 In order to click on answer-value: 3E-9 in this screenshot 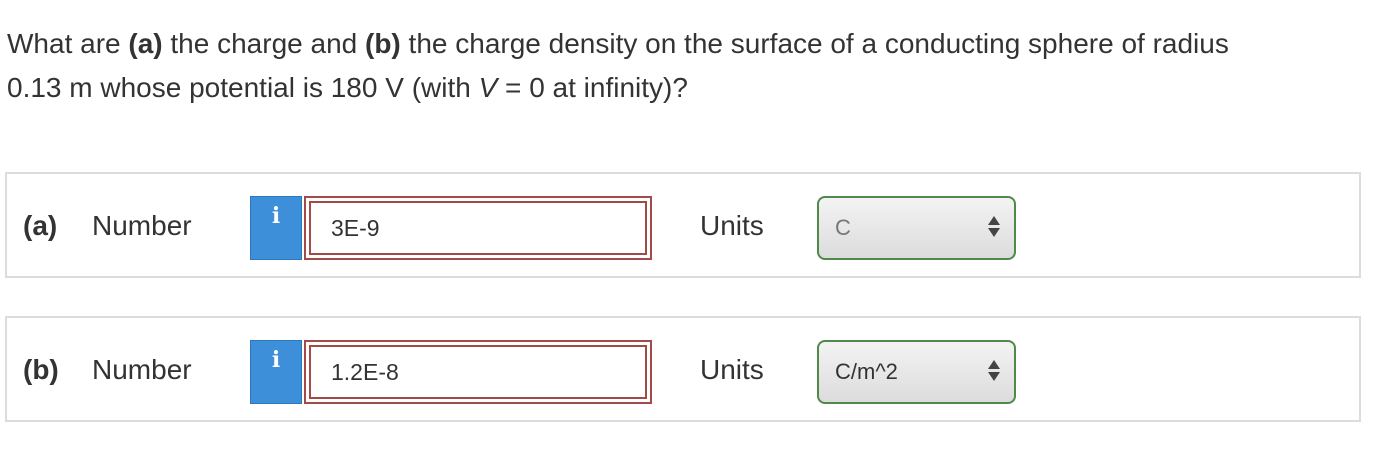, I will do `click(478, 228)`.